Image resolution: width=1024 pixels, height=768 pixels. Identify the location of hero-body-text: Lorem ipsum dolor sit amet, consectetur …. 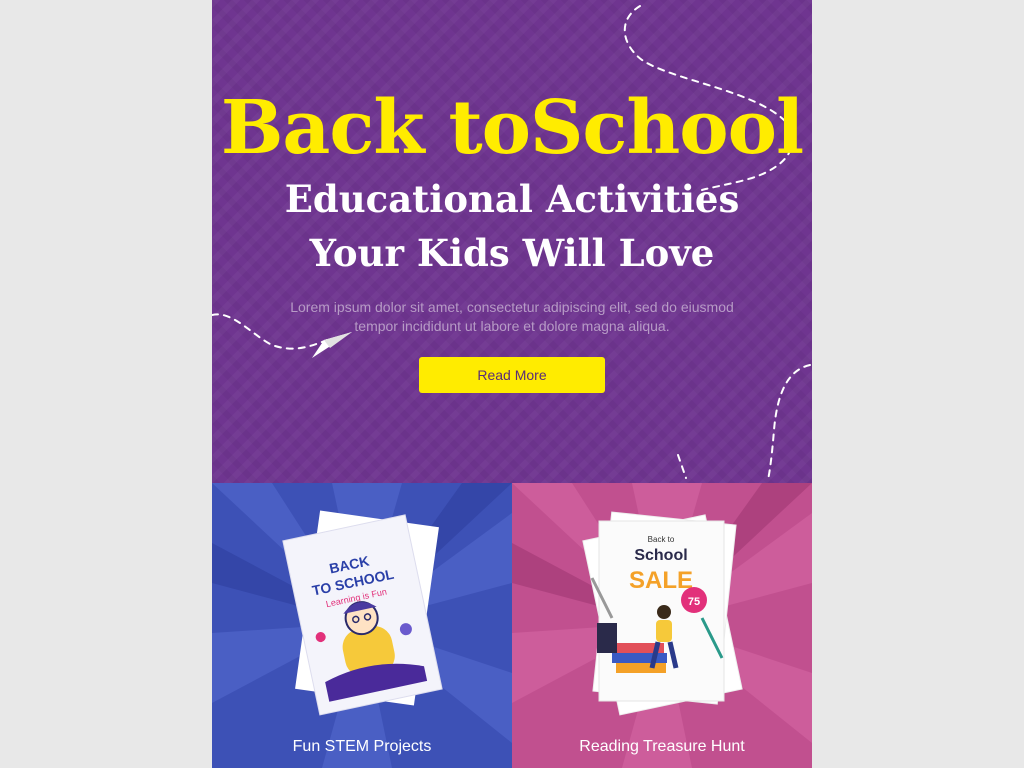
(512, 316).